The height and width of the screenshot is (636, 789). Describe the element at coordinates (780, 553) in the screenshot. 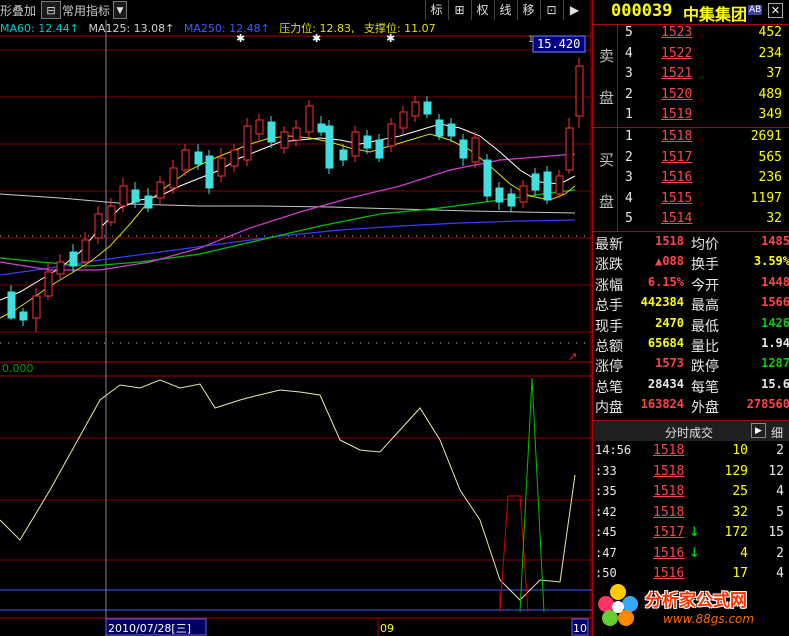

I see `tick-count: 2` at that location.